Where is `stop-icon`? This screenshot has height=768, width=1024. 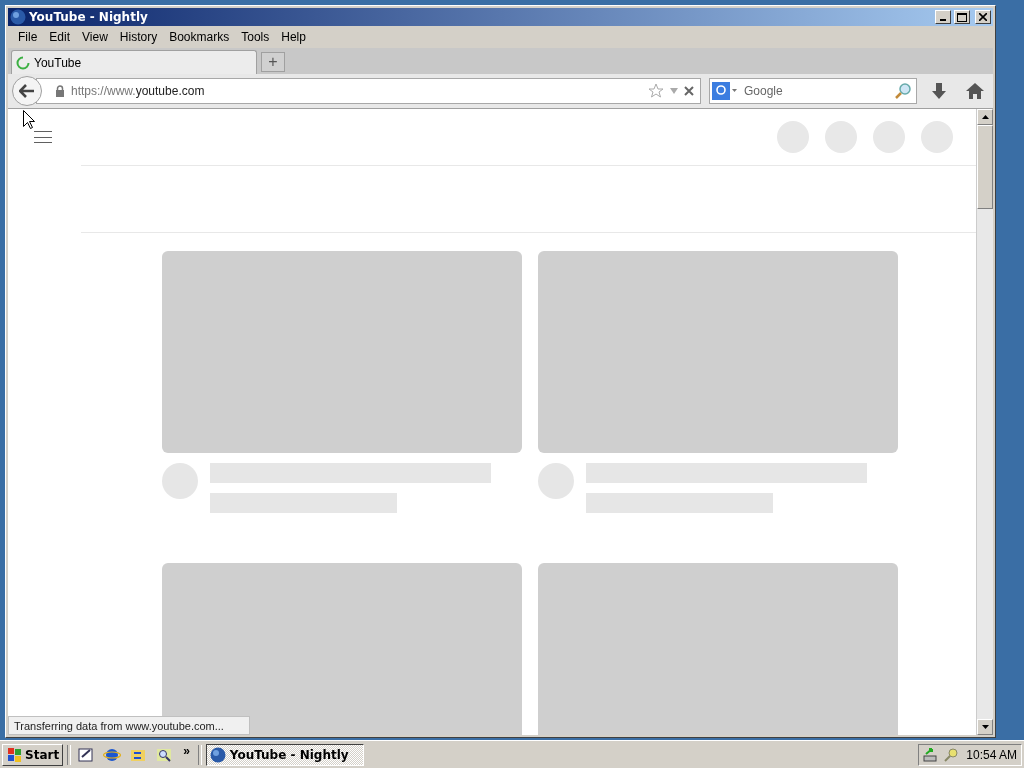
stop-icon is located at coordinates (689, 91).